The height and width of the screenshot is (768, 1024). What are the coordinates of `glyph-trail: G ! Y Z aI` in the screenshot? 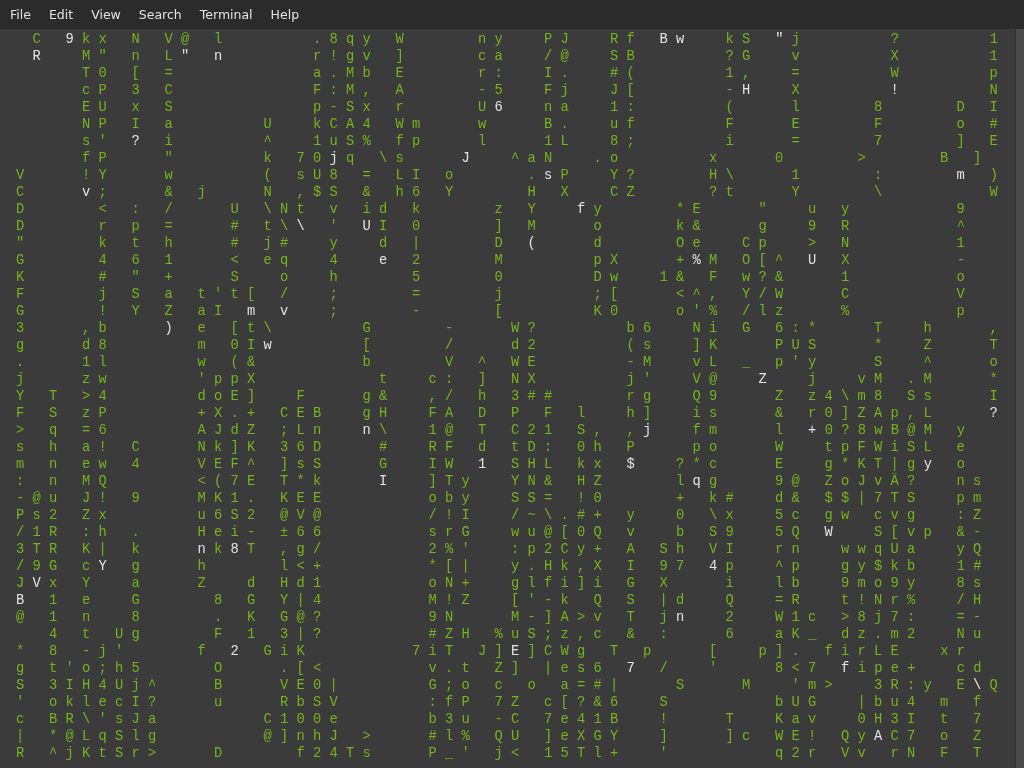 It's located at (124, 311).